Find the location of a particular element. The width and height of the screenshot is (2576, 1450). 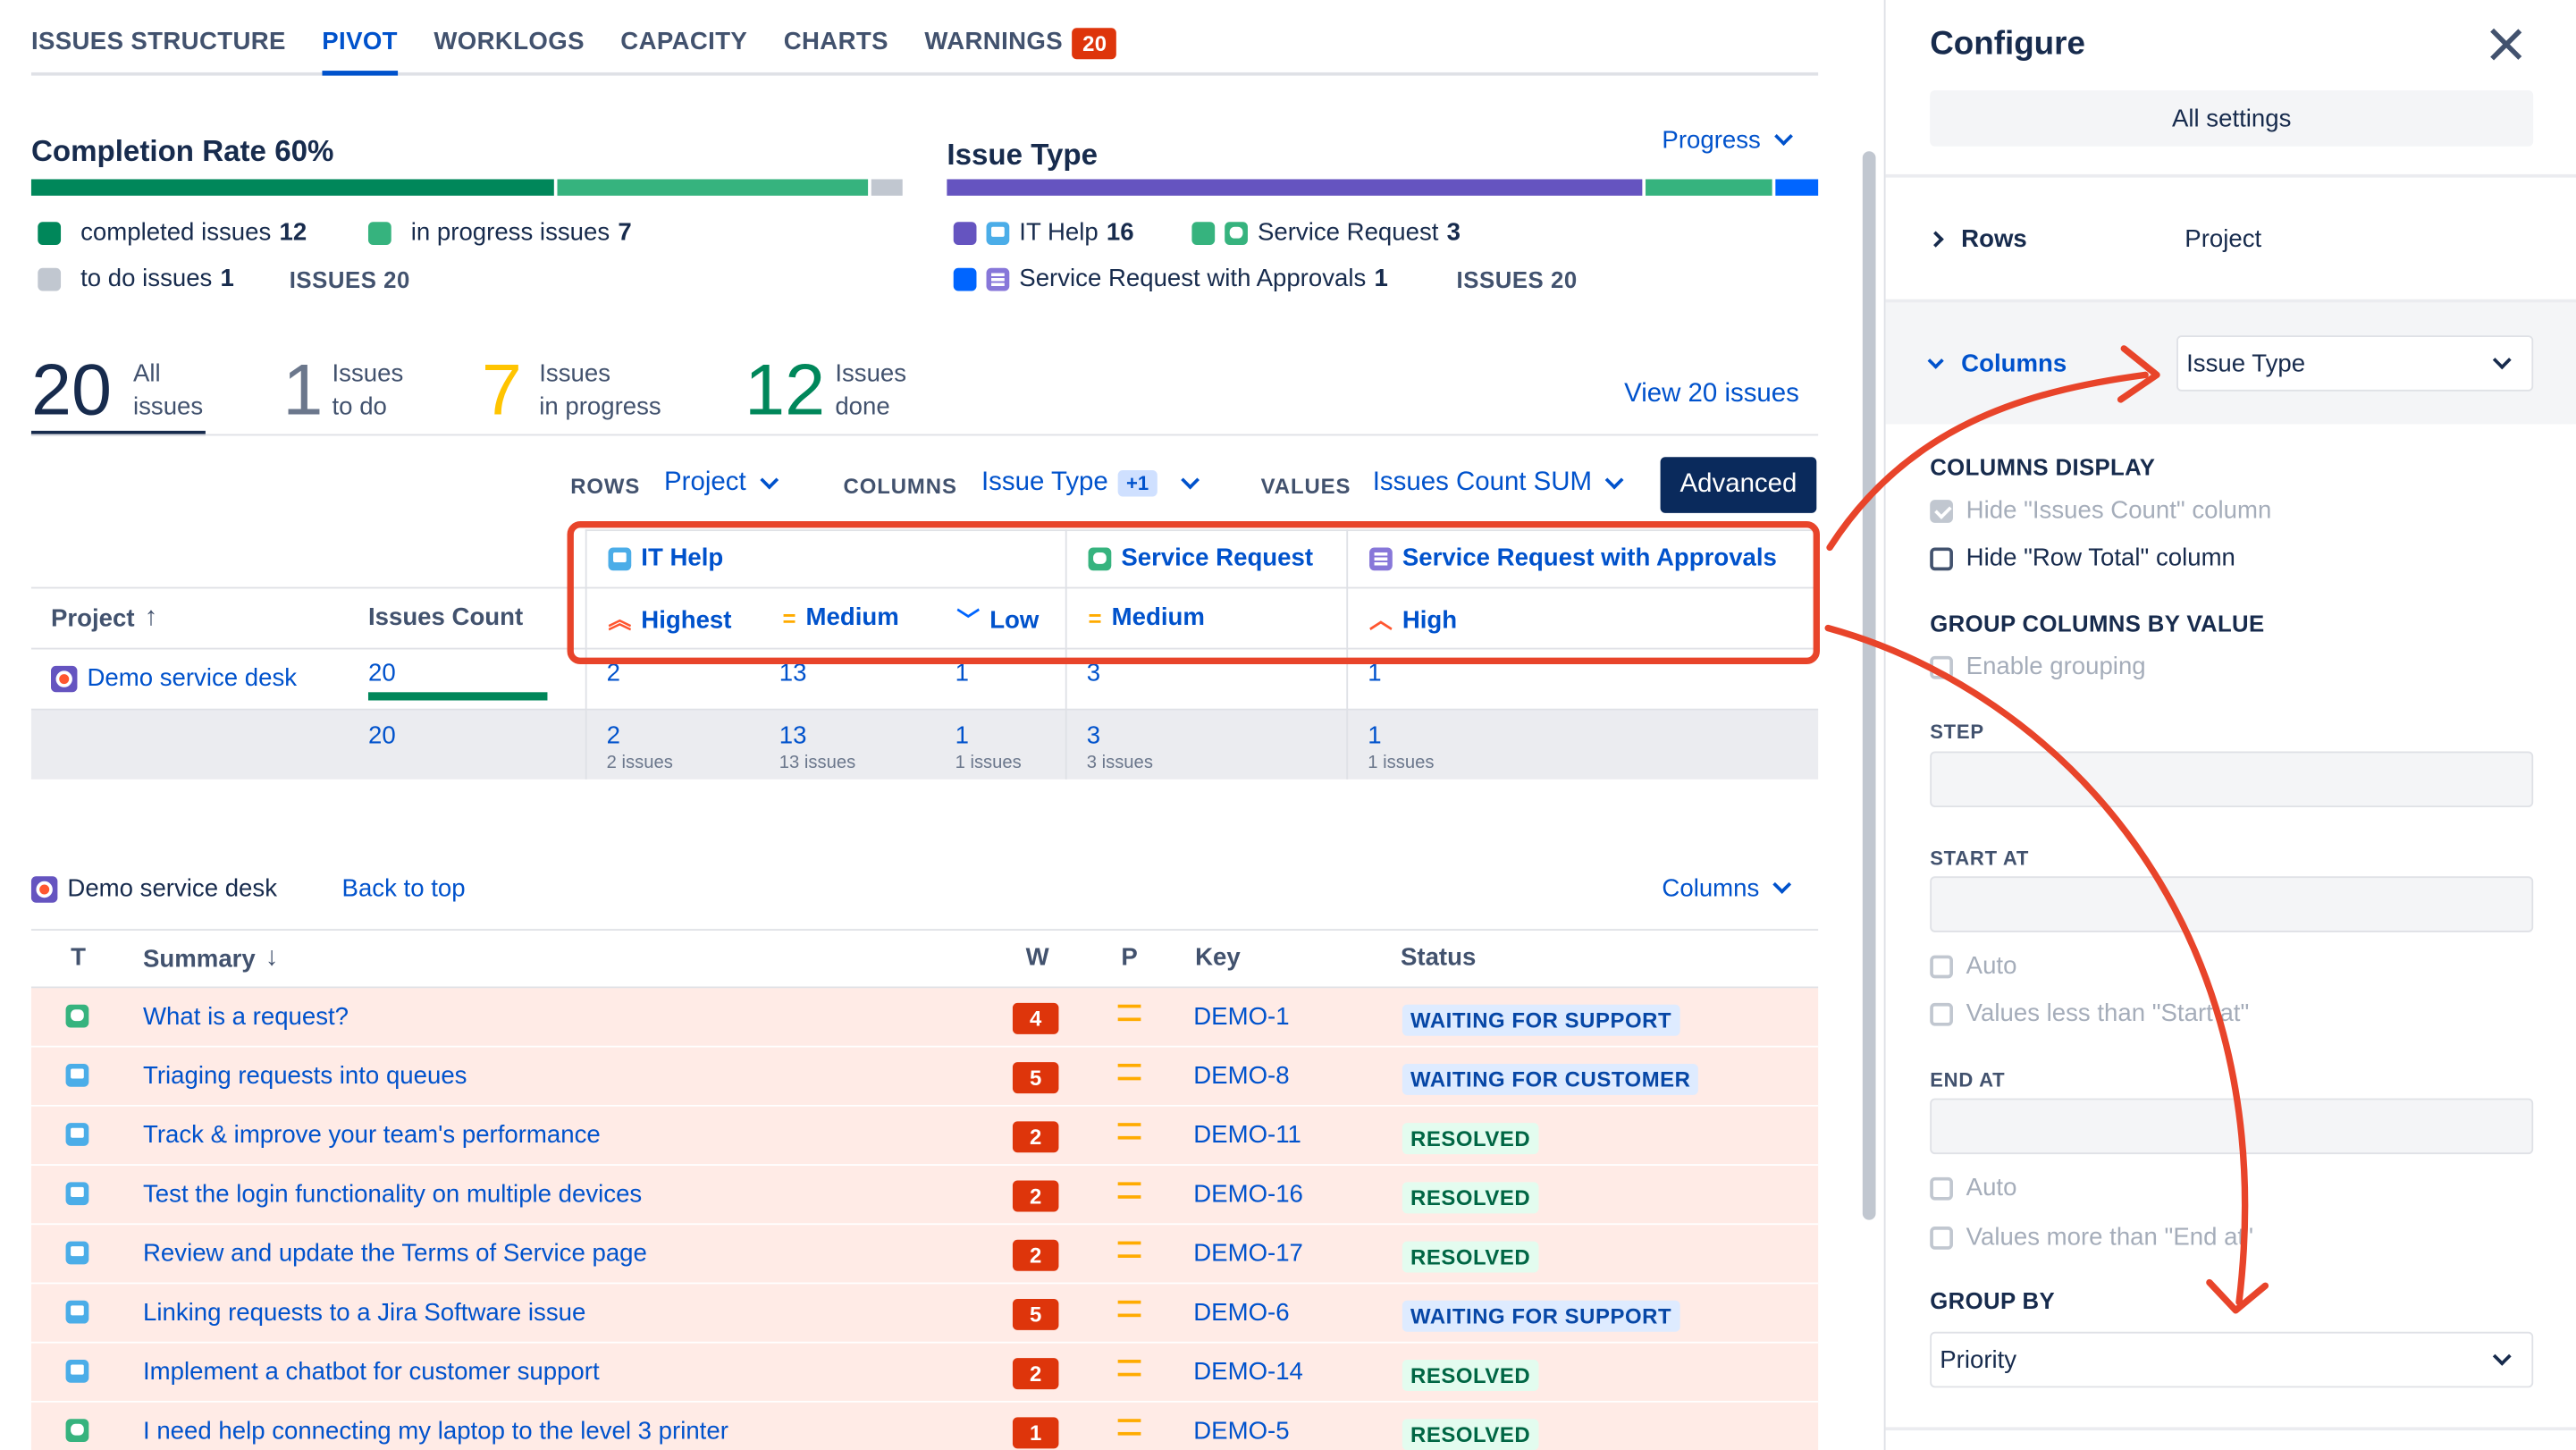

warnings-badge: 4 is located at coordinates (1035, 1018).